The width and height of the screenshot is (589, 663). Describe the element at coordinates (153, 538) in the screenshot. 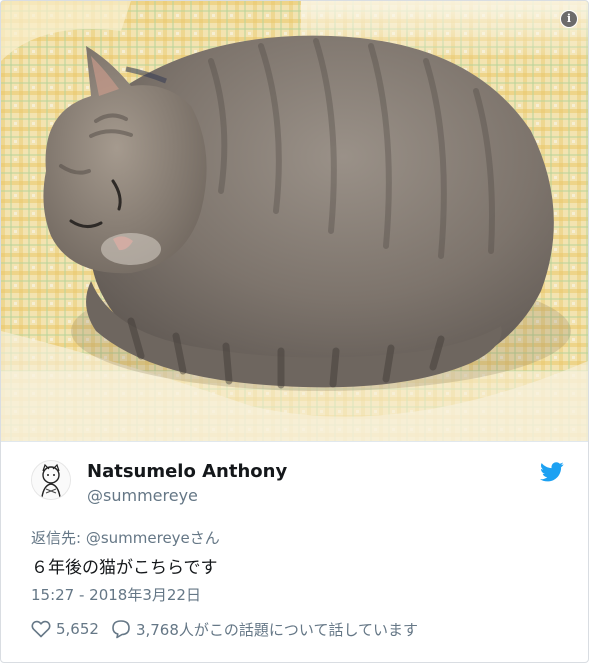

I see `reply-mention-link: @summereyeさん` at that location.